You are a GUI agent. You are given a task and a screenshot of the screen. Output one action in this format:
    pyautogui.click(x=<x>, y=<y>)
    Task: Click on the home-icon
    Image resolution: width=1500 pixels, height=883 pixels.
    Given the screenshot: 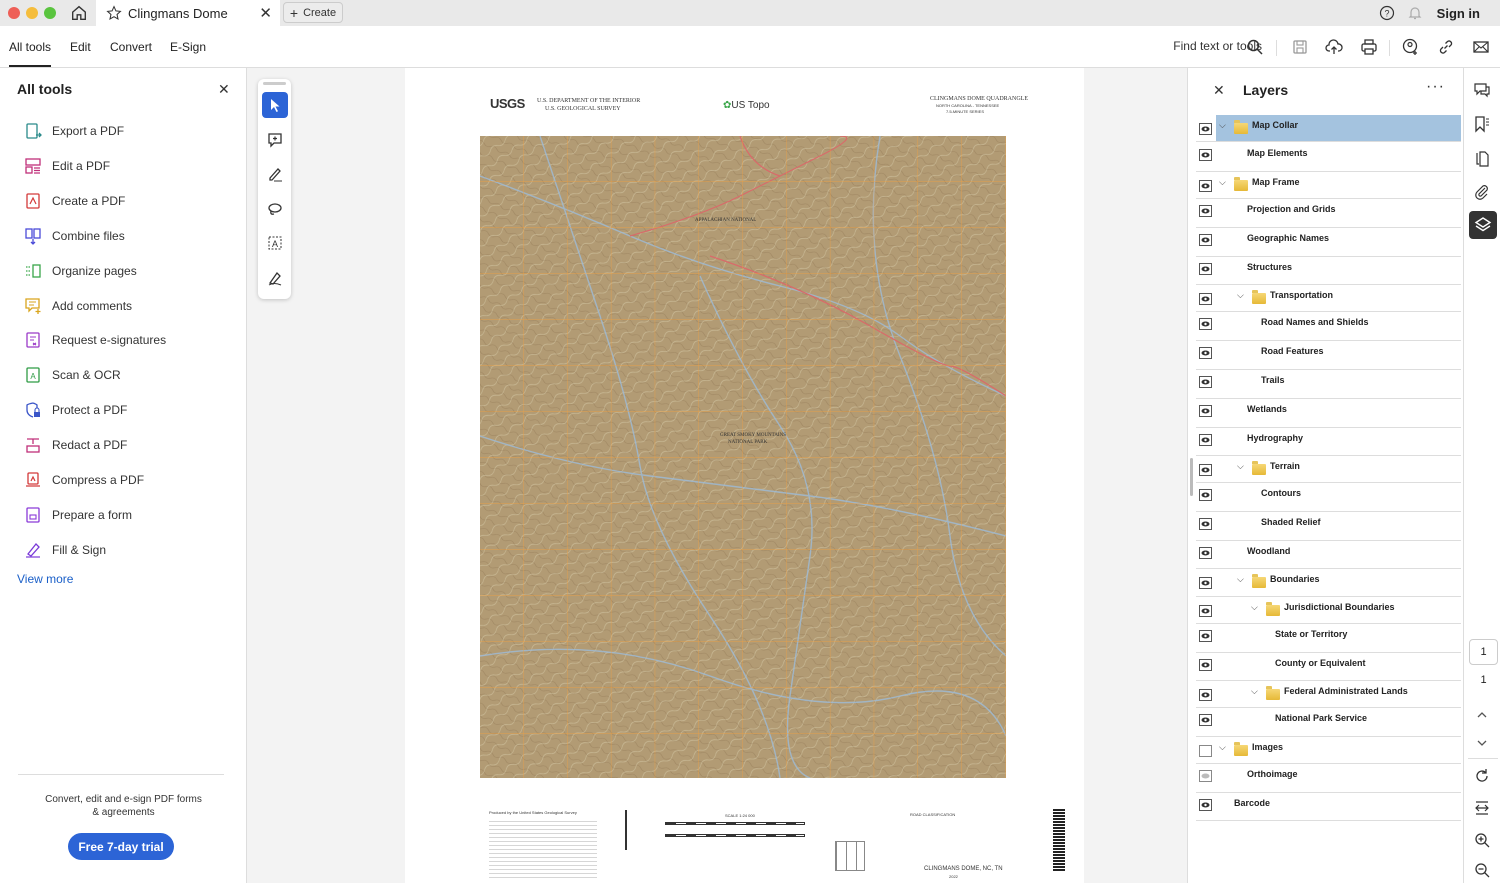 What is the action you would take?
    pyautogui.click(x=79, y=13)
    